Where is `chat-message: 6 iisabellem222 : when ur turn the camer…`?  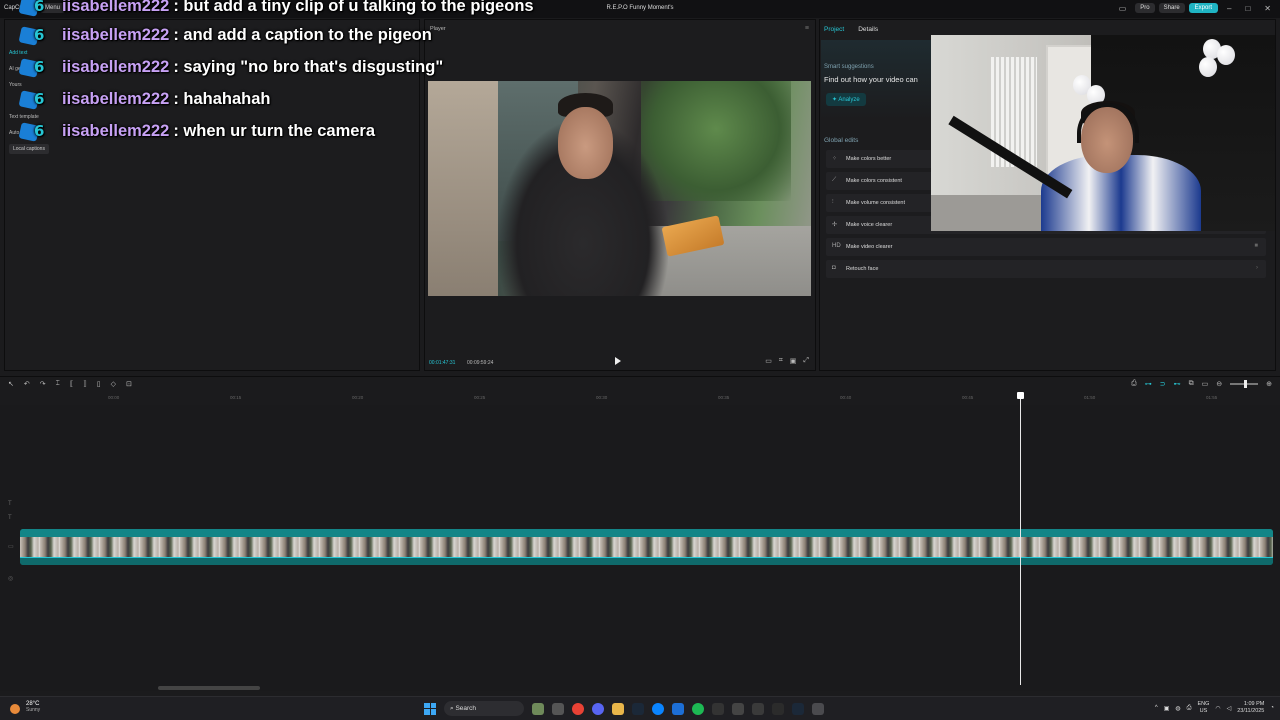 chat-message: 6 iisabellem222 : when ur turn the camer… is located at coordinates (196, 131).